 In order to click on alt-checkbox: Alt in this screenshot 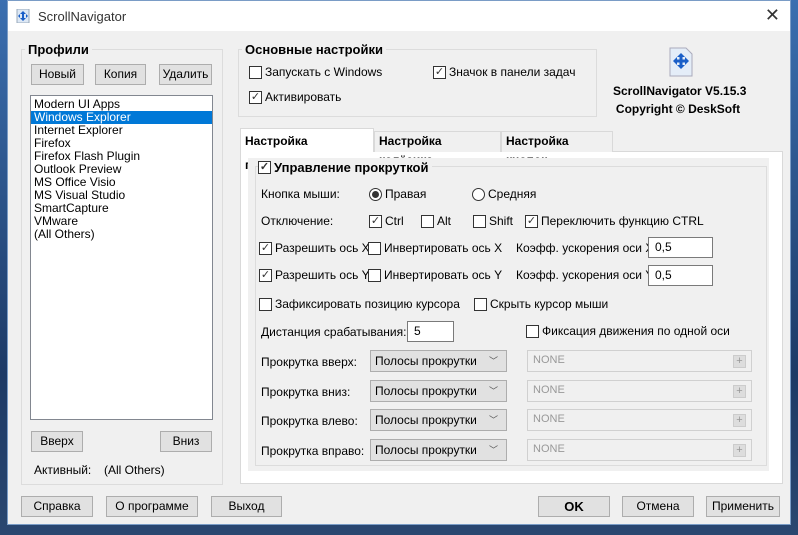, I will do `click(436, 221)`.